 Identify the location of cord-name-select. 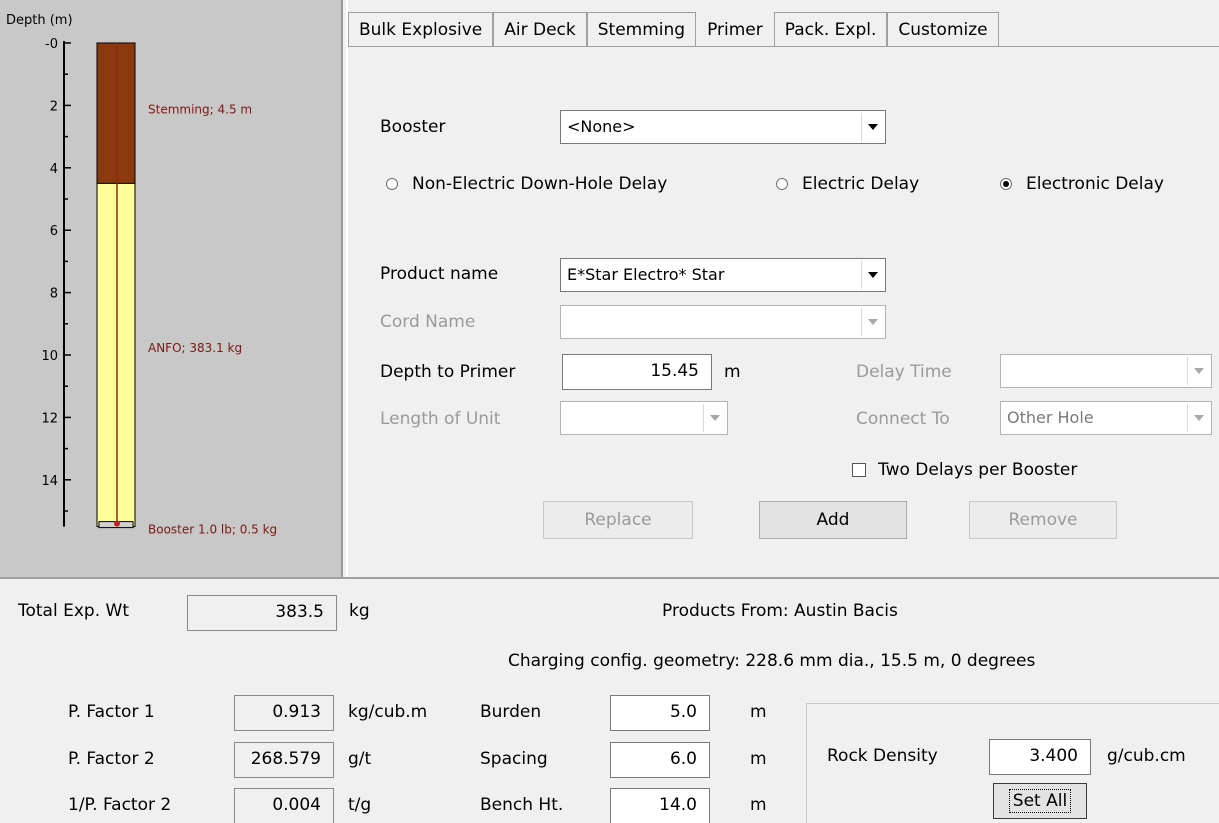
(723, 322).